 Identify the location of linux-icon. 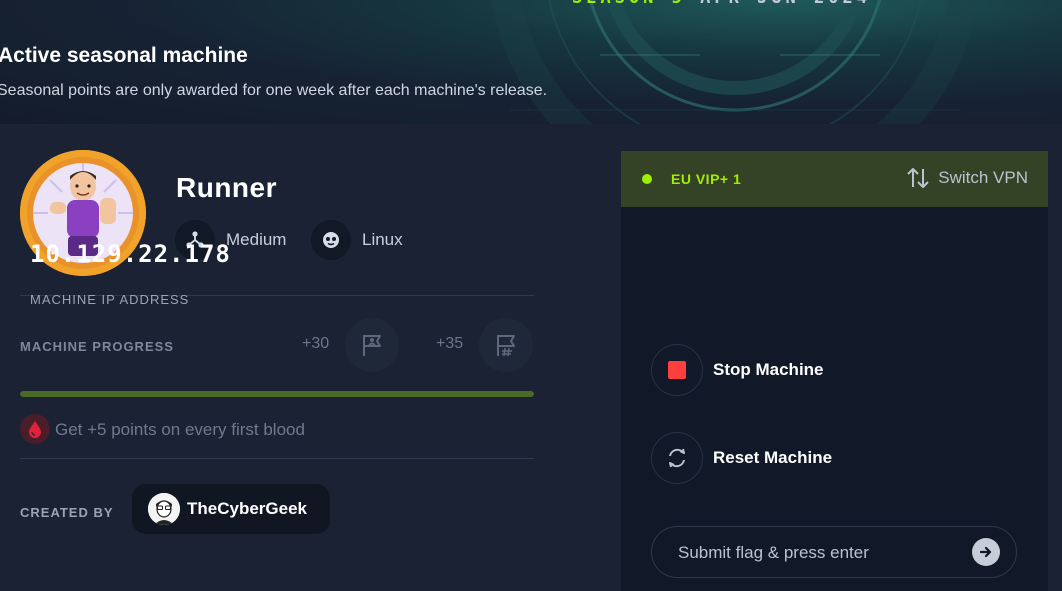
(331, 240).